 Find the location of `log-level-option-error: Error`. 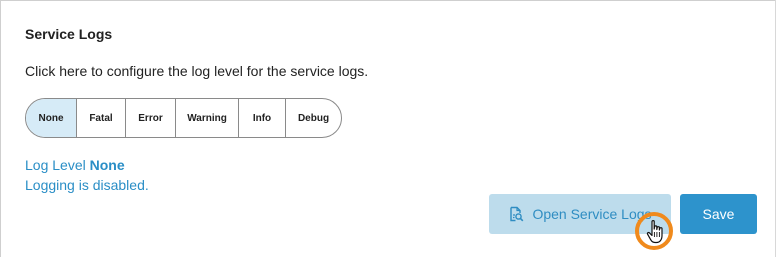

log-level-option-error: Error is located at coordinates (151, 118).